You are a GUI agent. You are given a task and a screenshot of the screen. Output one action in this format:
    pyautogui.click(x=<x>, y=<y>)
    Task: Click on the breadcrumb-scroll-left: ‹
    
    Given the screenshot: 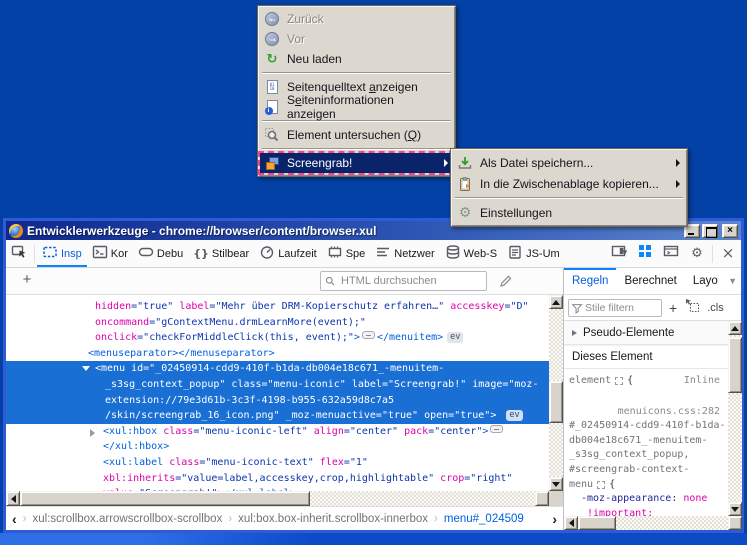 What is the action you would take?
    pyautogui.click(x=14, y=519)
    